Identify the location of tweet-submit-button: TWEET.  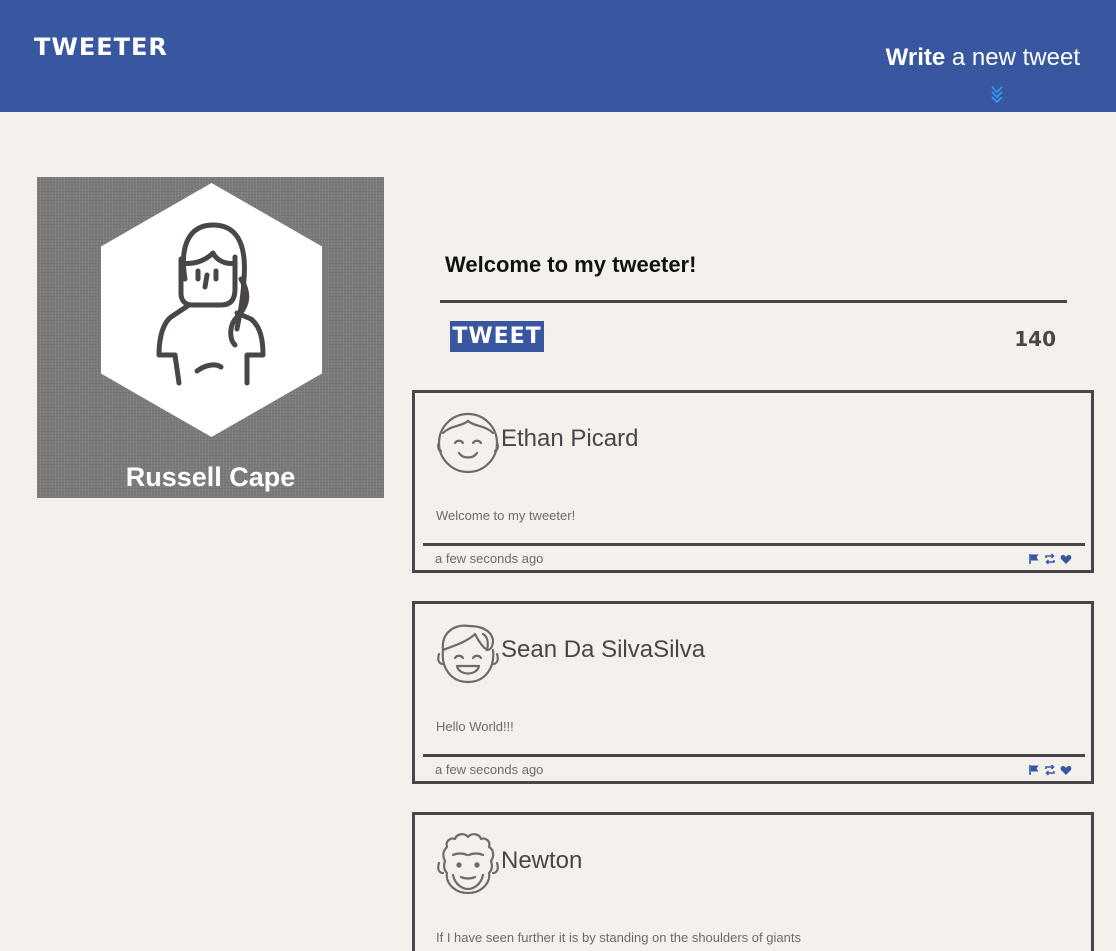
(497, 336).